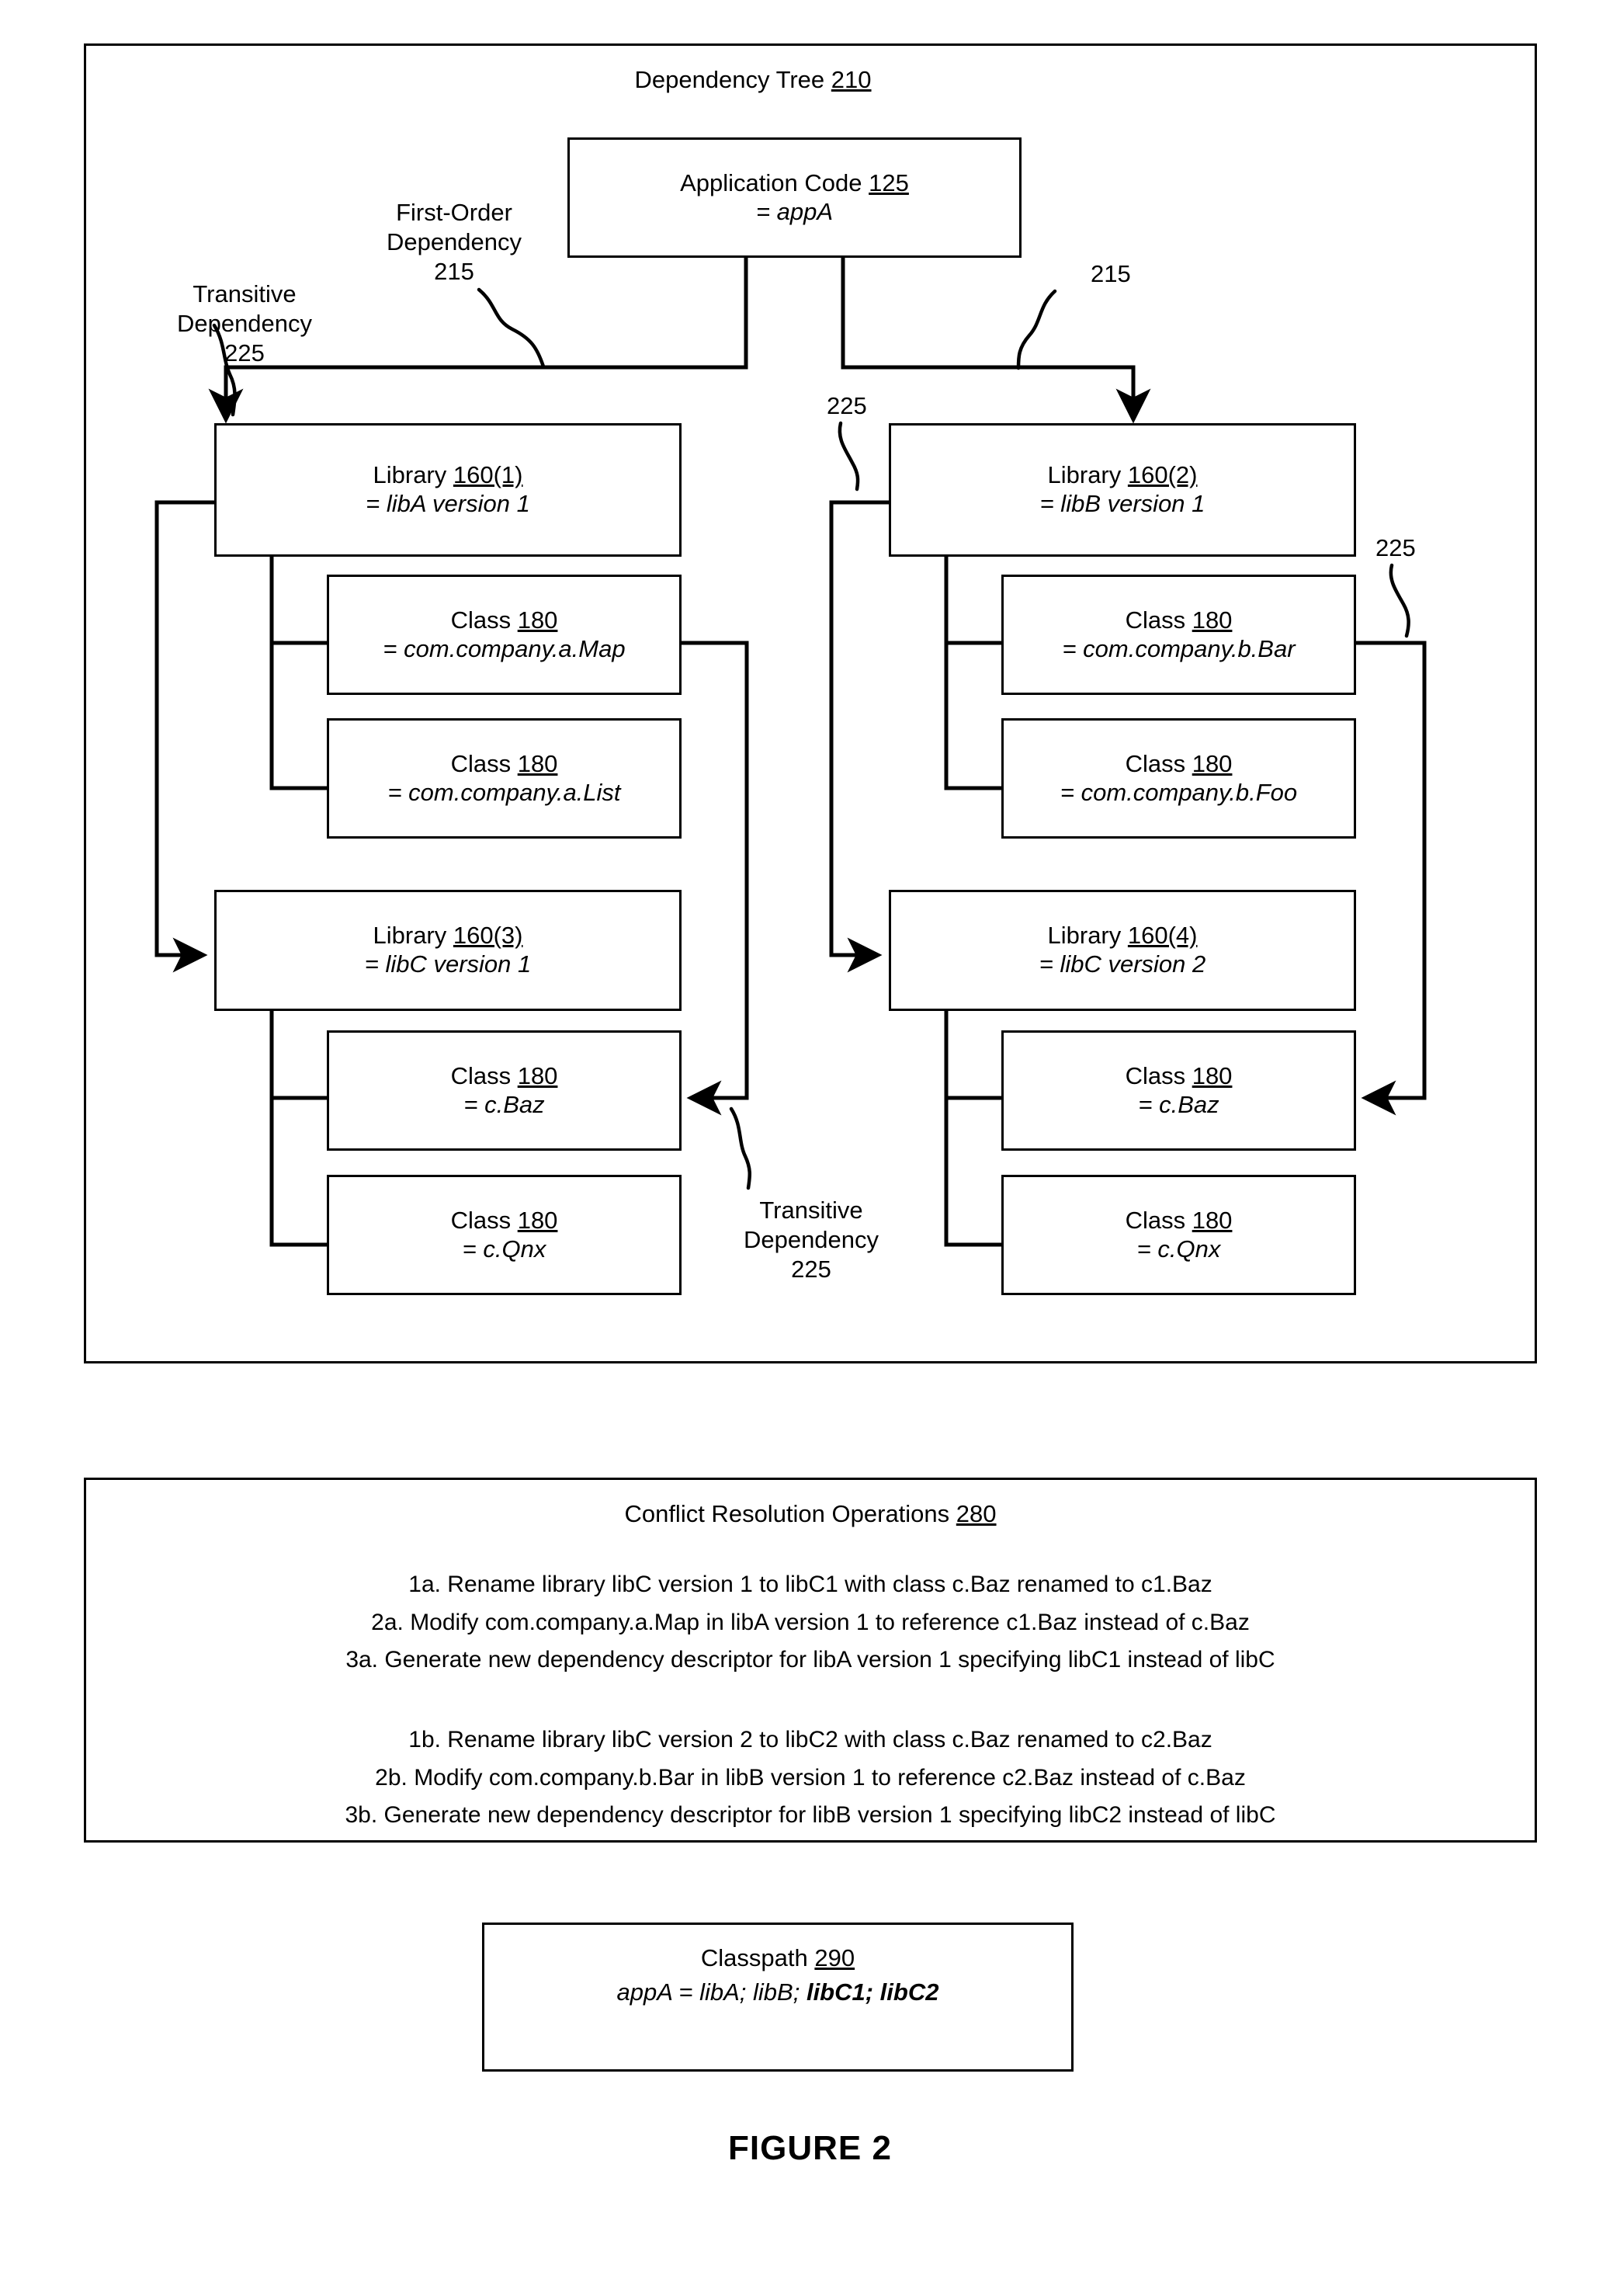 This screenshot has width=1620, height=2296. I want to click on conflict-resolution-title-text: Conflict Resolution Operations, so click(787, 1513).